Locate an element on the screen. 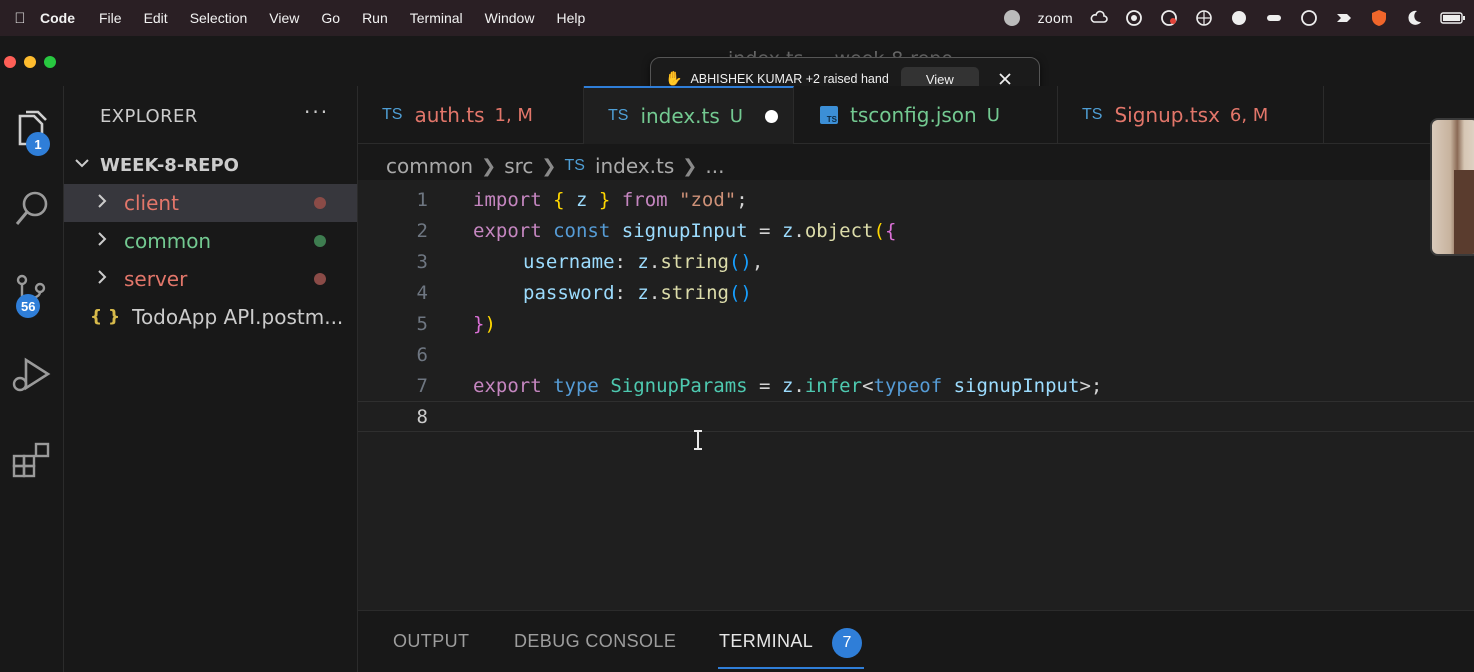 Image resolution: width=1474 pixels, height=672 pixels. line-number: 2 is located at coordinates (422, 230).